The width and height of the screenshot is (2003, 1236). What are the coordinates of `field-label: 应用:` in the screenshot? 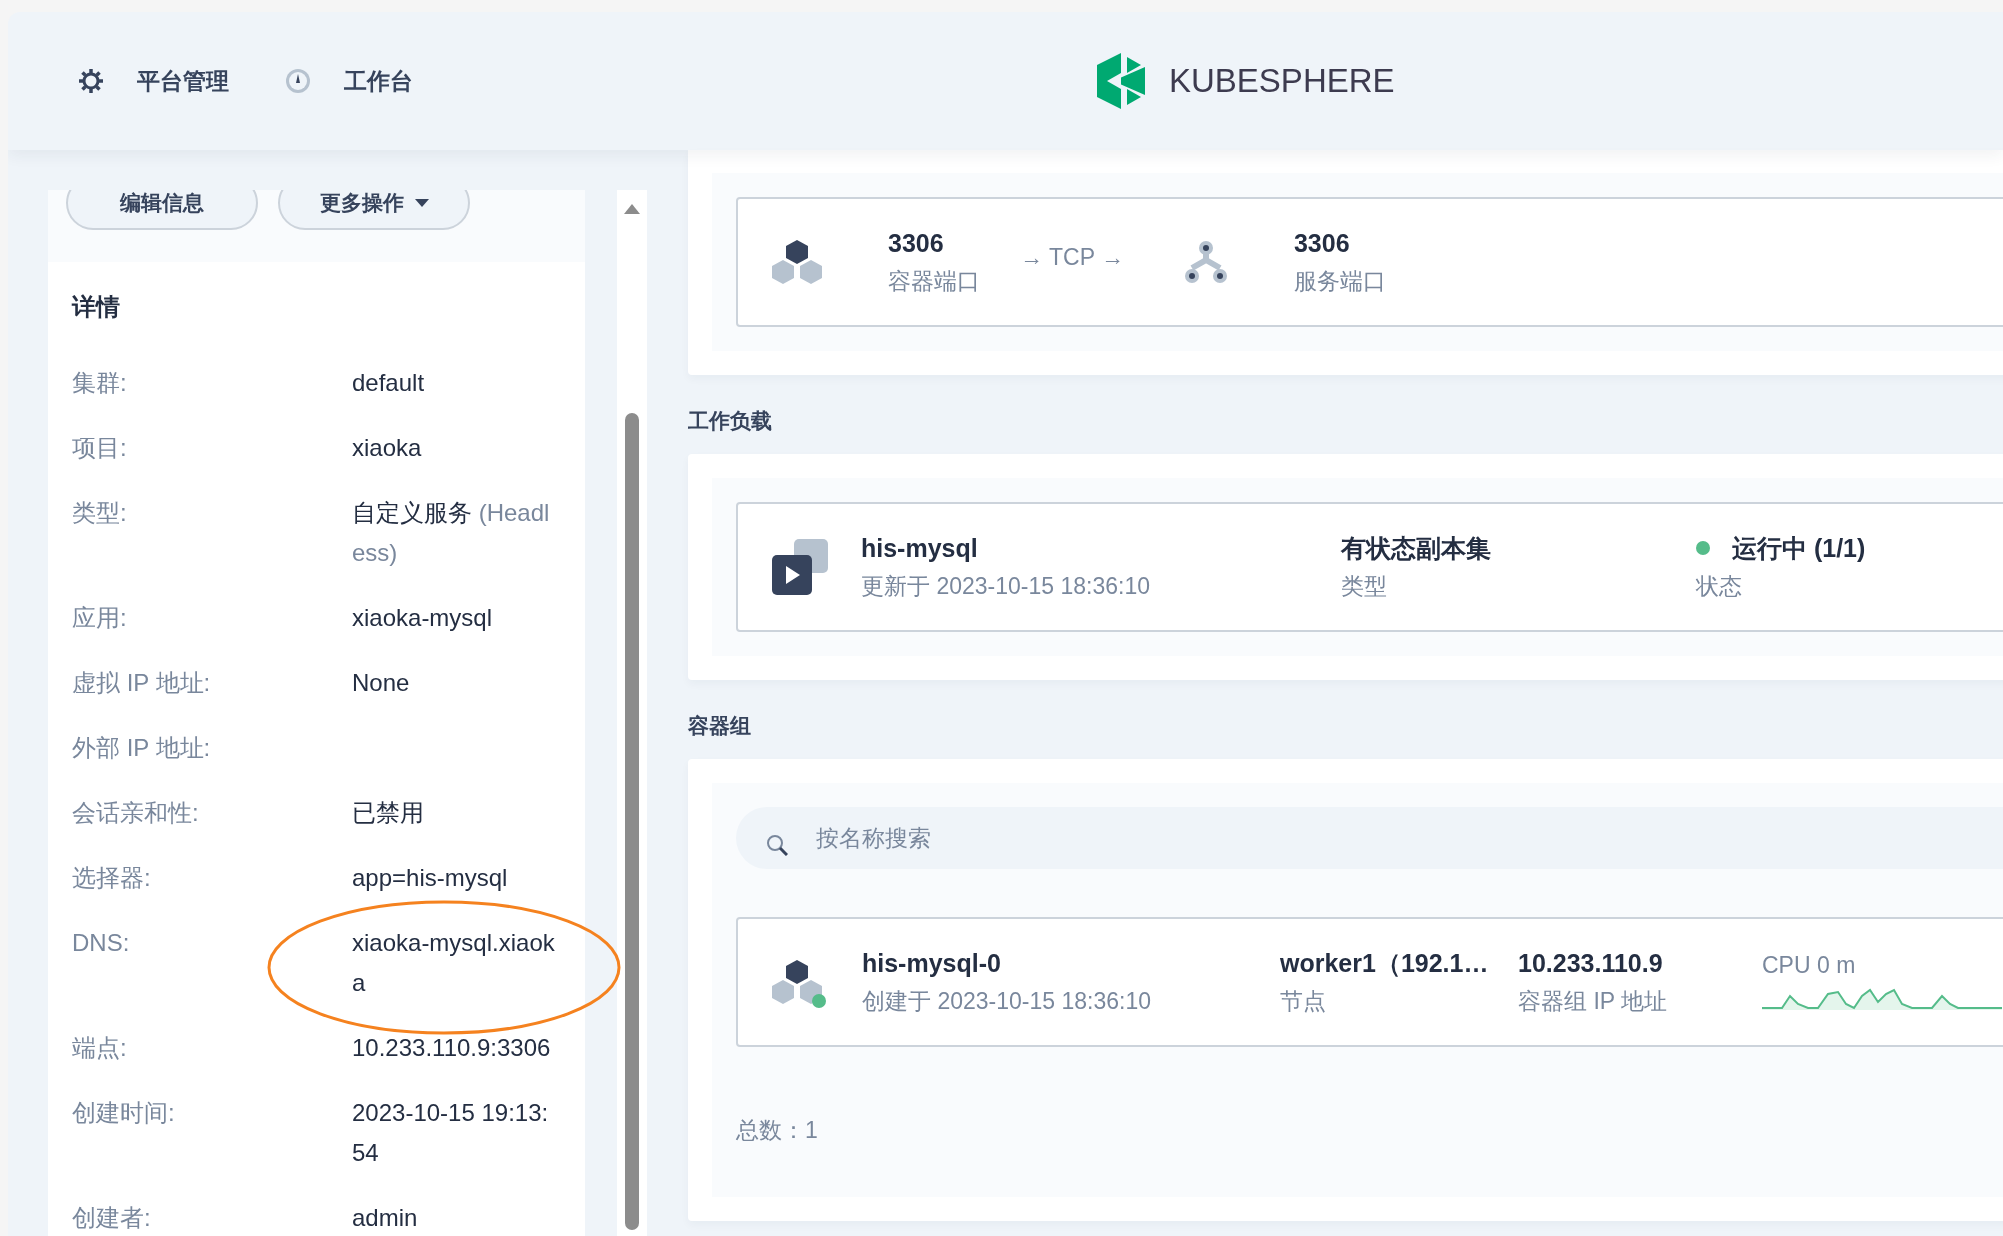 It's located at (100, 617).